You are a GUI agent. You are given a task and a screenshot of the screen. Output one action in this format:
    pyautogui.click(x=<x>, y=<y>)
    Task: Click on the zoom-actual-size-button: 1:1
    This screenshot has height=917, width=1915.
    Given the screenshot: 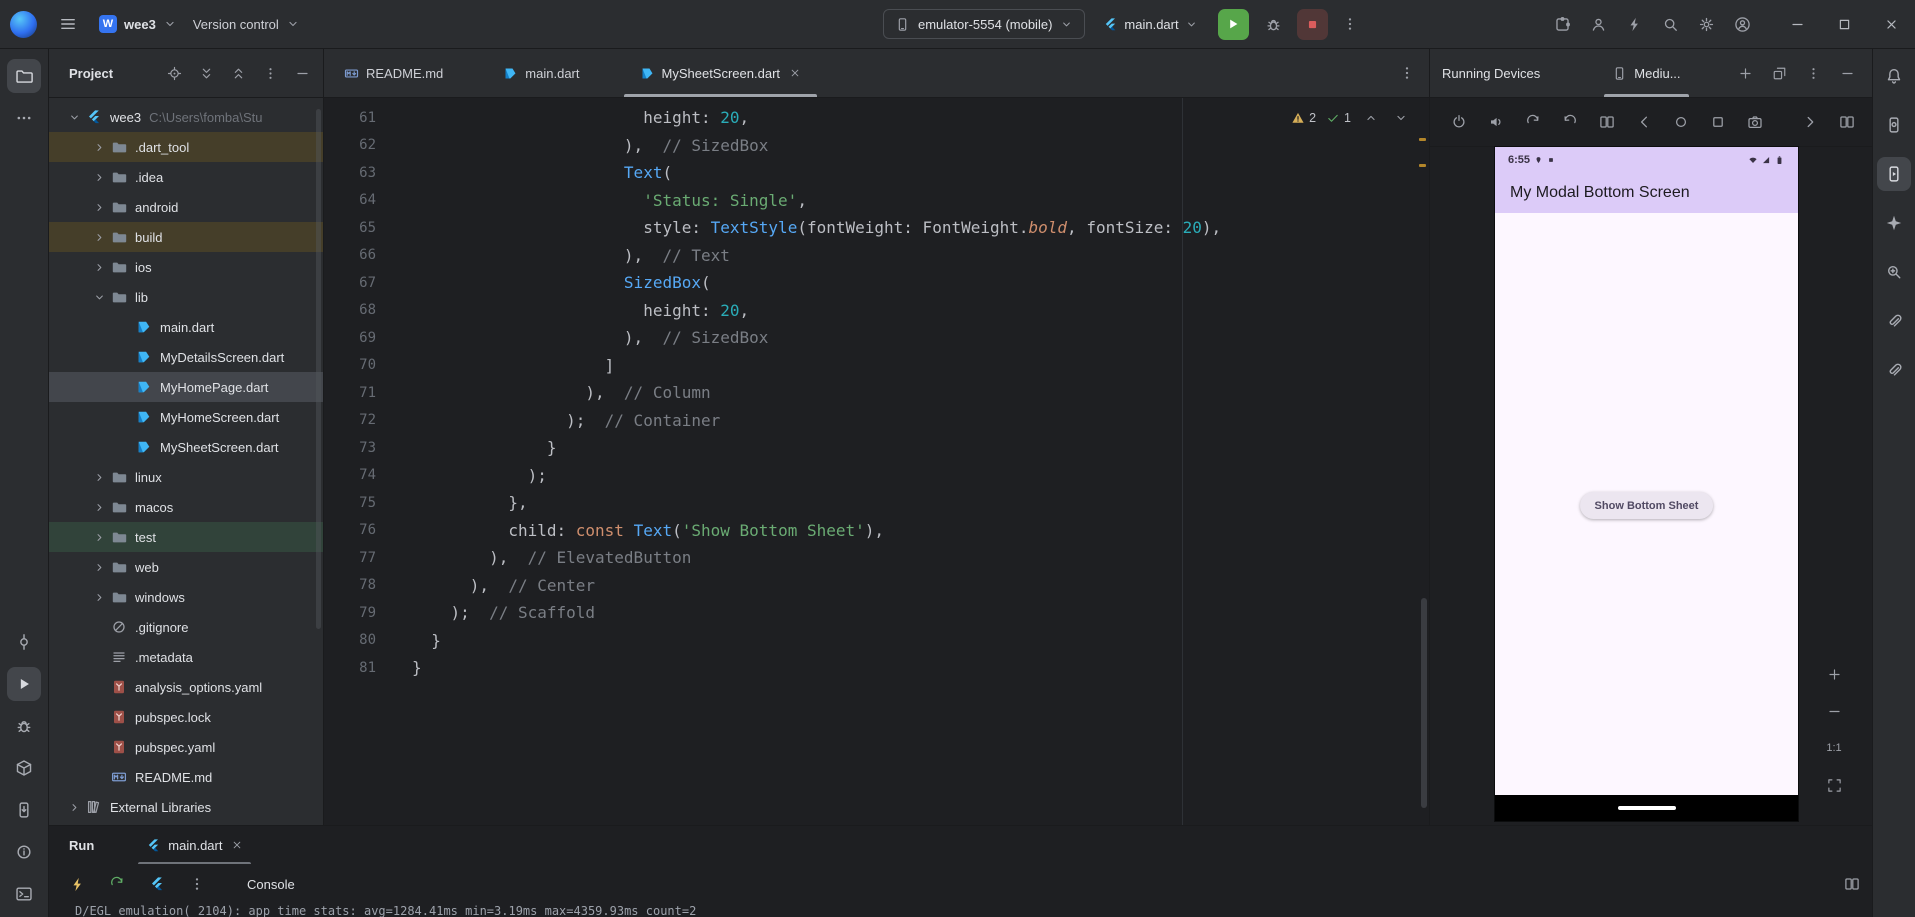 What is the action you would take?
    pyautogui.click(x=1834, y=748)
    